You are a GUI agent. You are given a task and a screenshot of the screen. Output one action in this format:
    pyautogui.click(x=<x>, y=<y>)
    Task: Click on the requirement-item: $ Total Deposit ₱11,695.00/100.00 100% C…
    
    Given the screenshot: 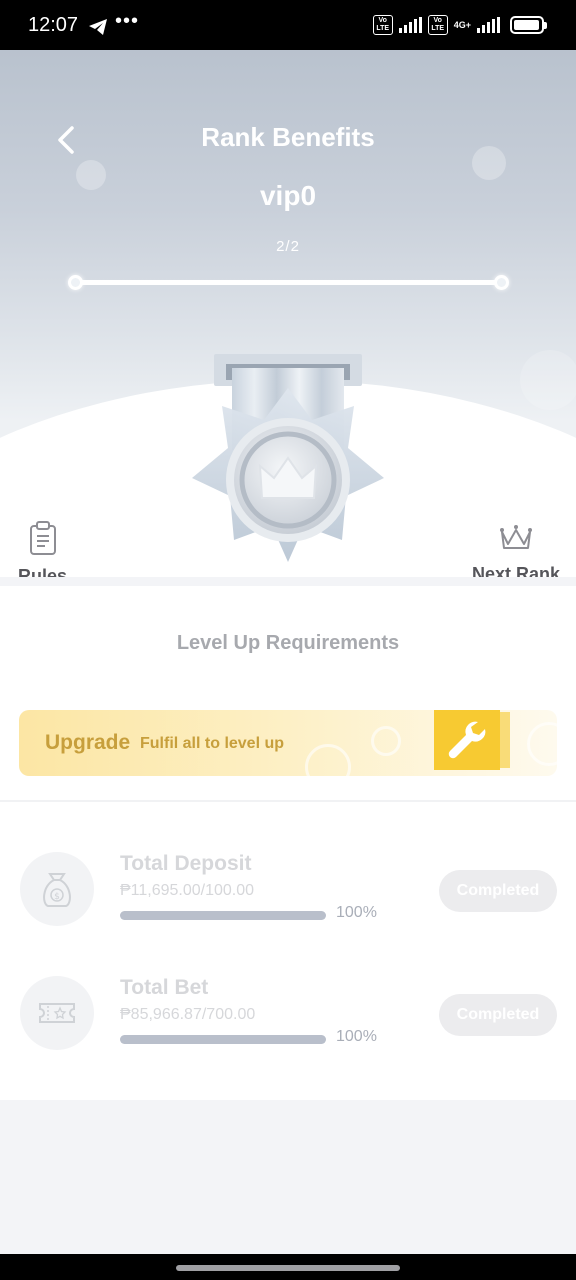 What is the action you would take?
    pyautogui.click(x=288, y=892)
    